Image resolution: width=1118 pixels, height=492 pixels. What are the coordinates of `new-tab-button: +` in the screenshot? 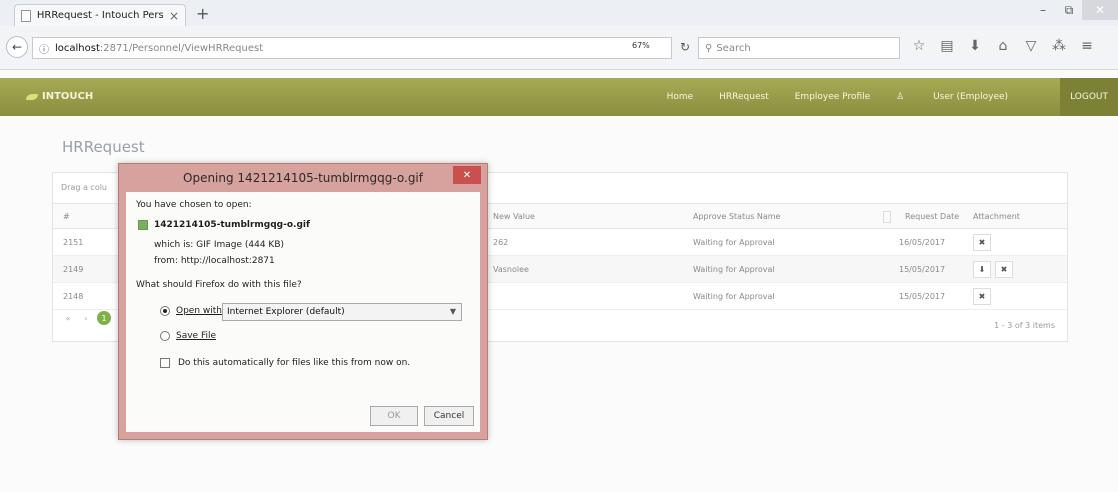 It's located at (202, 13).